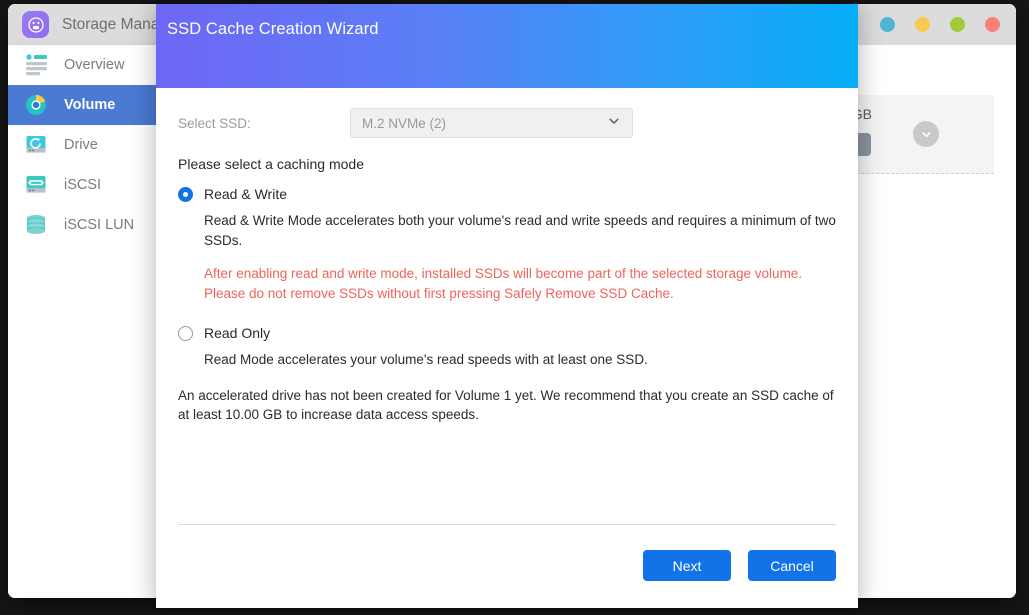  I want to click on drive-icon, so click(37, 145).